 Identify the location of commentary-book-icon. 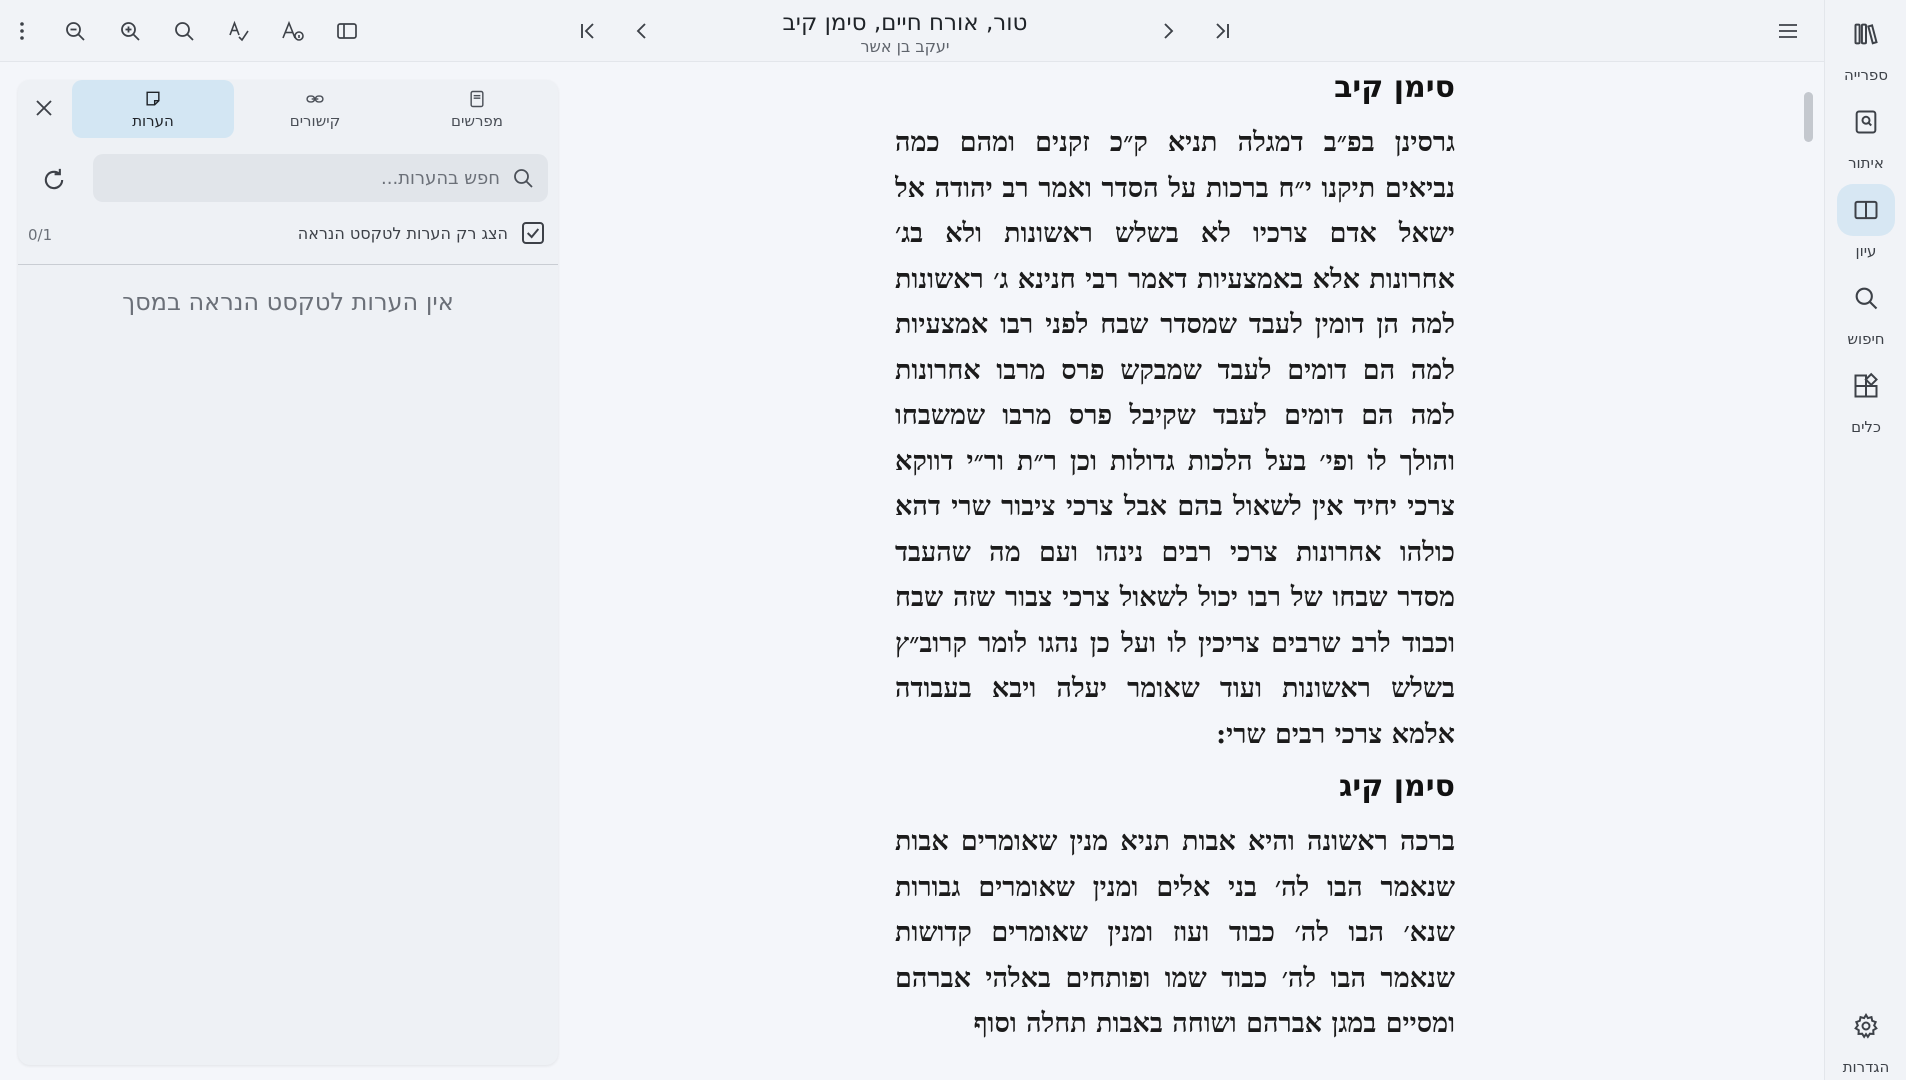
(477, 98).